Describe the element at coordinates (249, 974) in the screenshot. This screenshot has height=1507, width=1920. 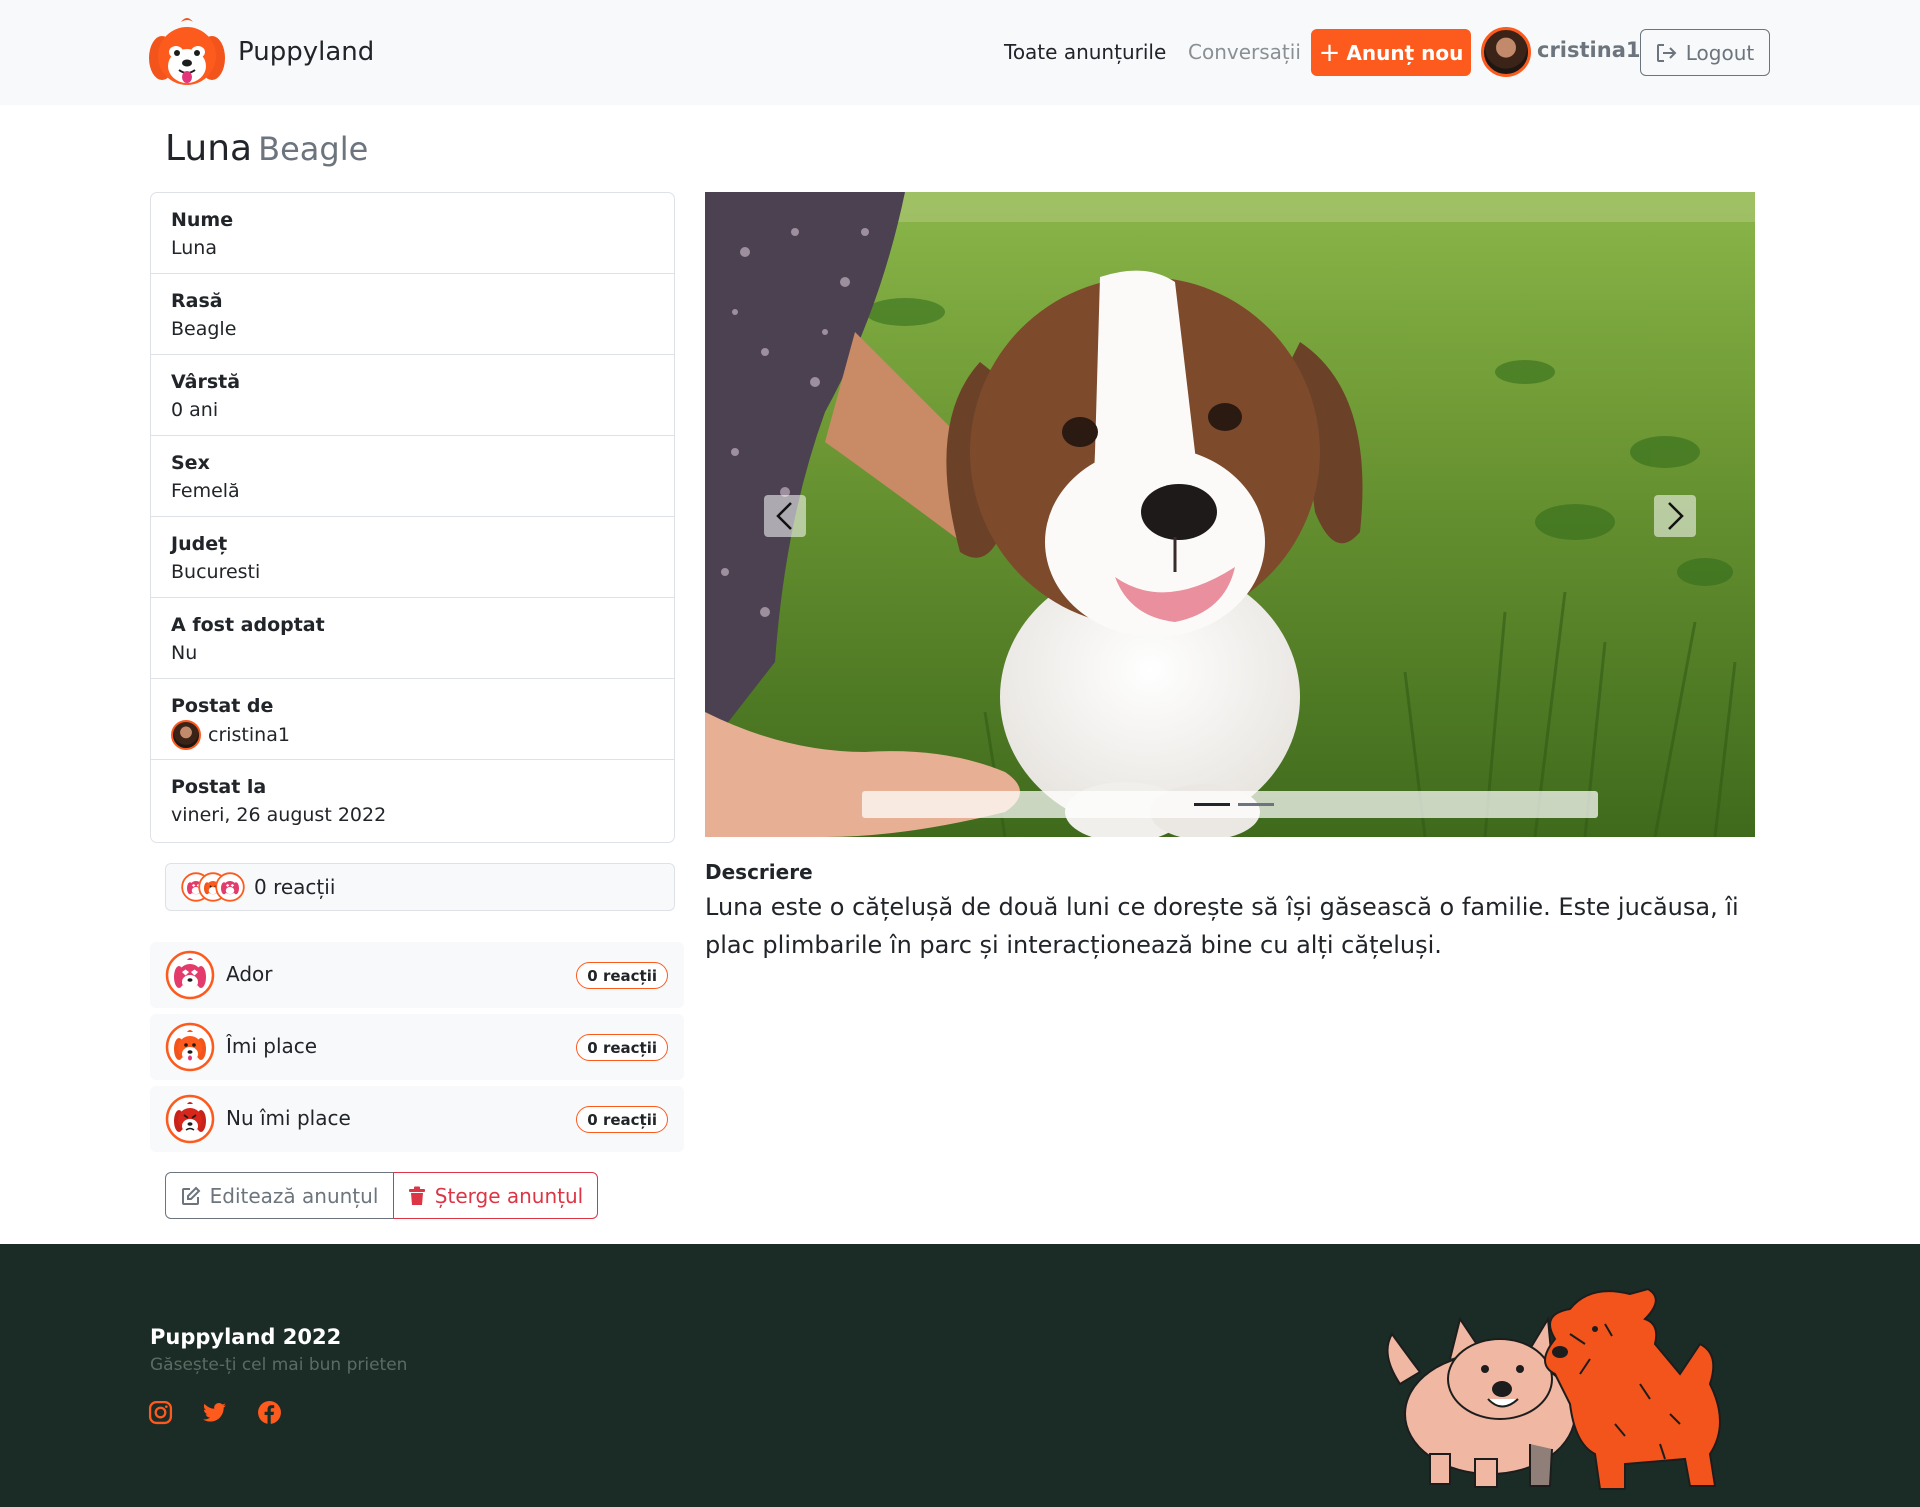
I see `reaction-label: Ador` at that location.